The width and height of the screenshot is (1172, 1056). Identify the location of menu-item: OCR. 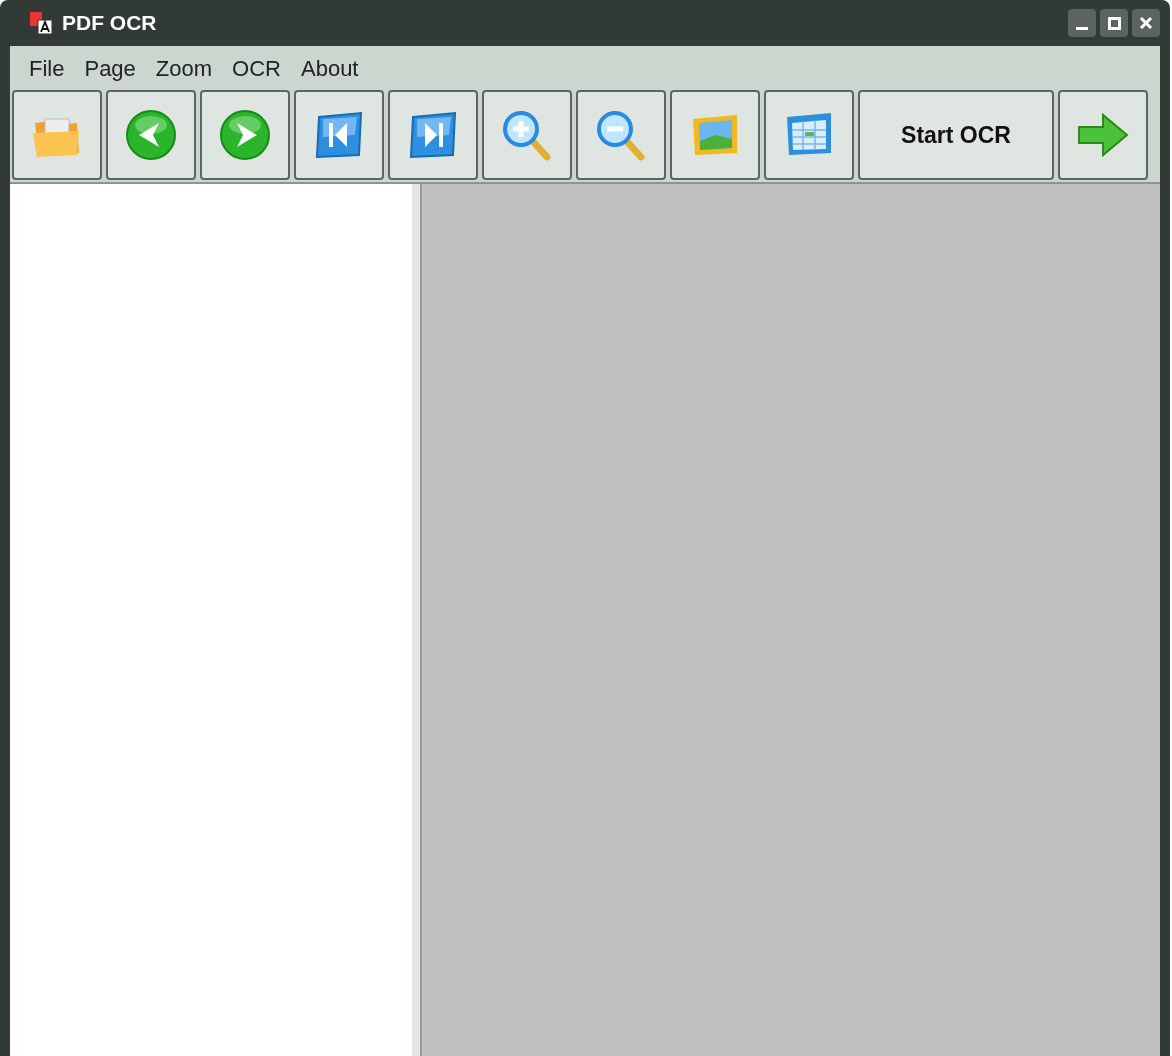
(256, 68).